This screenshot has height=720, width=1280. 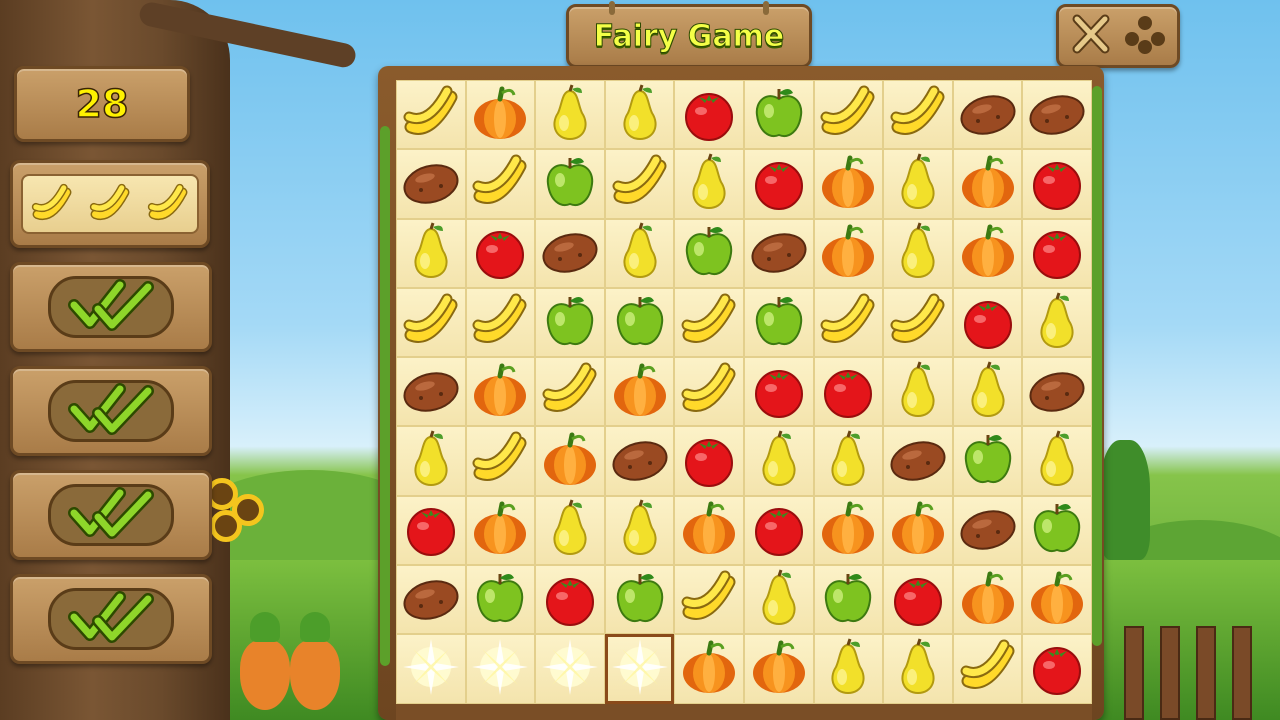 I want to click on close-icon, so click(x=1091, y=36).